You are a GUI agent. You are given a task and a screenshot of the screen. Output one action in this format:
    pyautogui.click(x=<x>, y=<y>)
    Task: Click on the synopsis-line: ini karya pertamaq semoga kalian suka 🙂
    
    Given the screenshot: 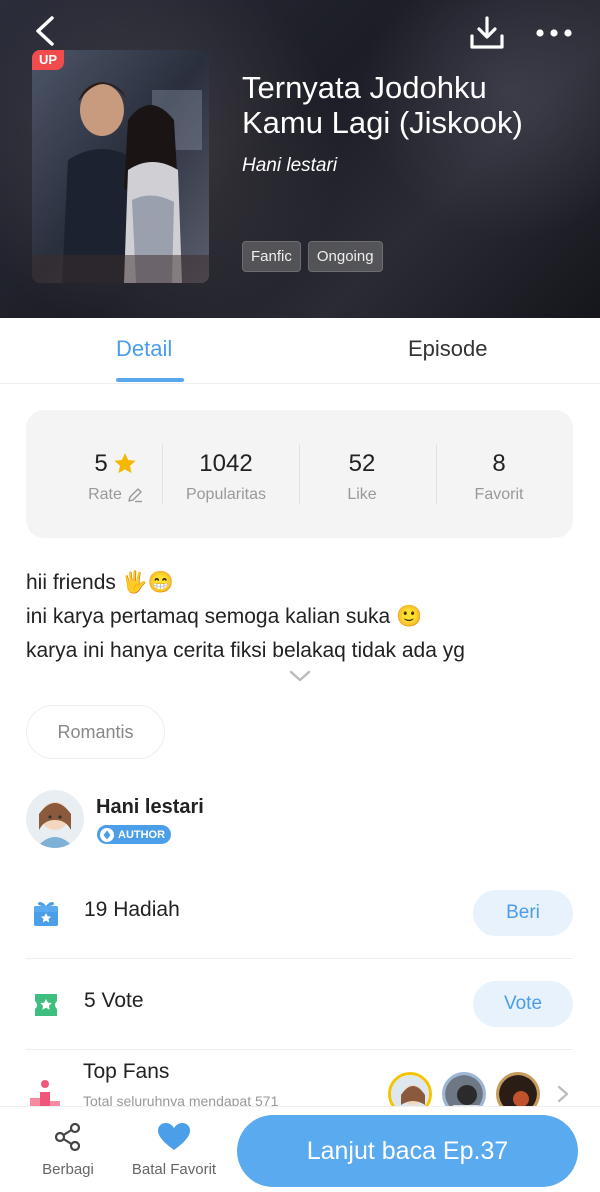 What is the action you would take?
    pyautogui.click(x=224, y=616)
    